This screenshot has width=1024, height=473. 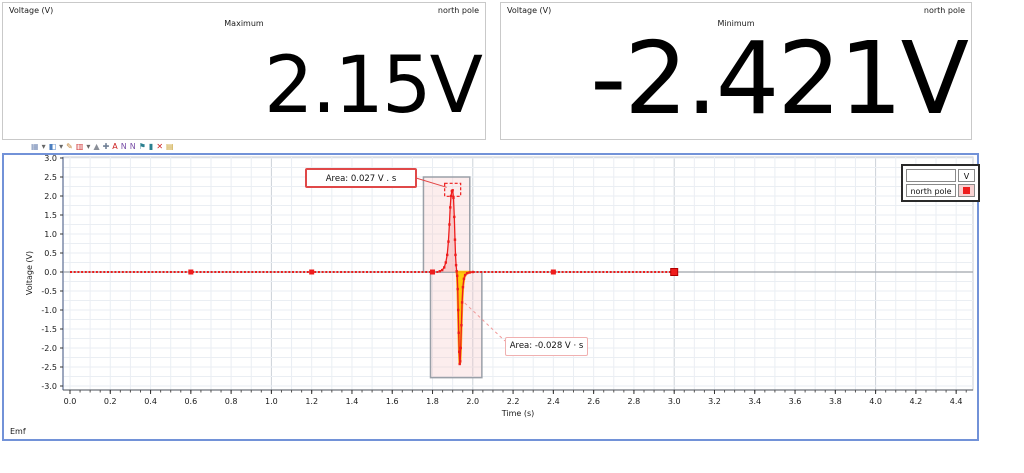 I want to click on legend-unit-label: V, so click(x=966, y=175).